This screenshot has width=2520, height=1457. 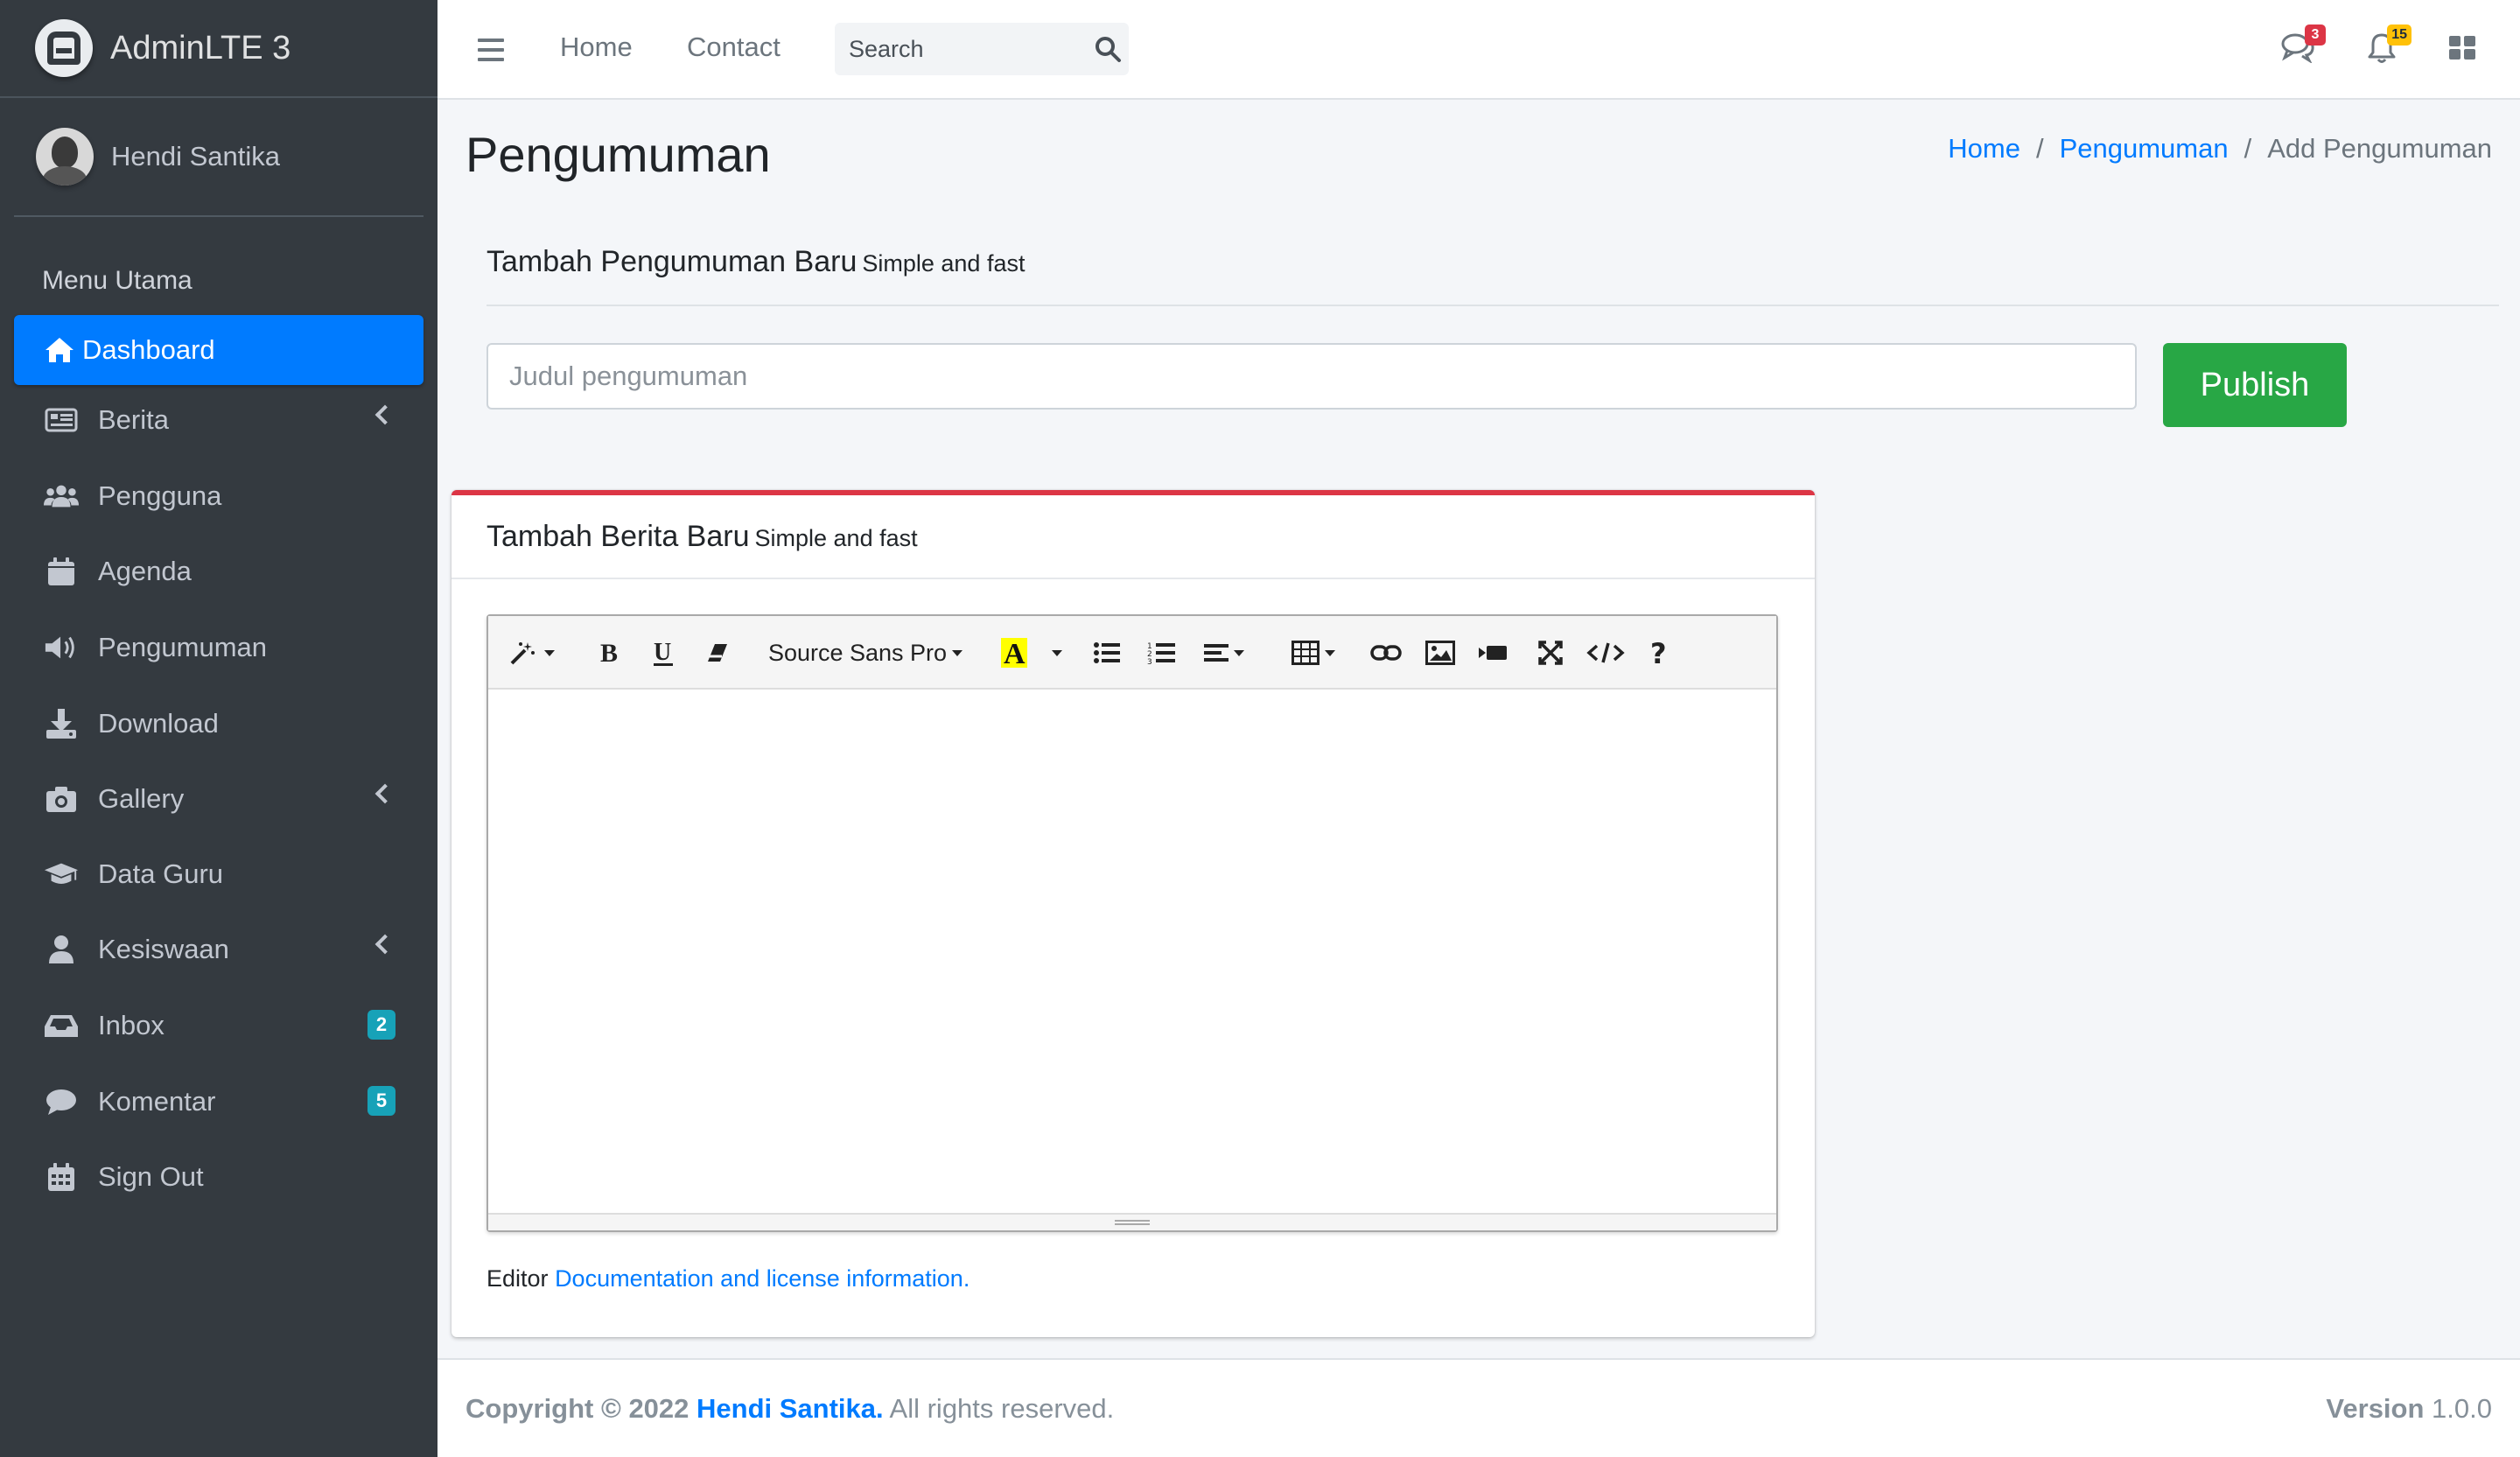 What do you see at coordinates (148, 349) in the screenshot?
I see `sidebar-item-label: Dashboard` at bounding box center [148, 349].